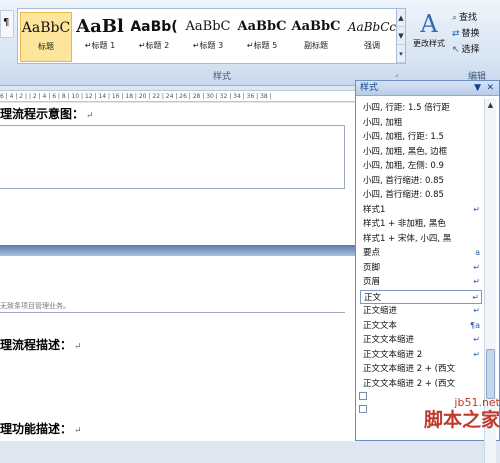 Image resolution: width=500 pixels, height=463 pixels. I want to click on style-label: ↵标题 5, so click(262, 45).